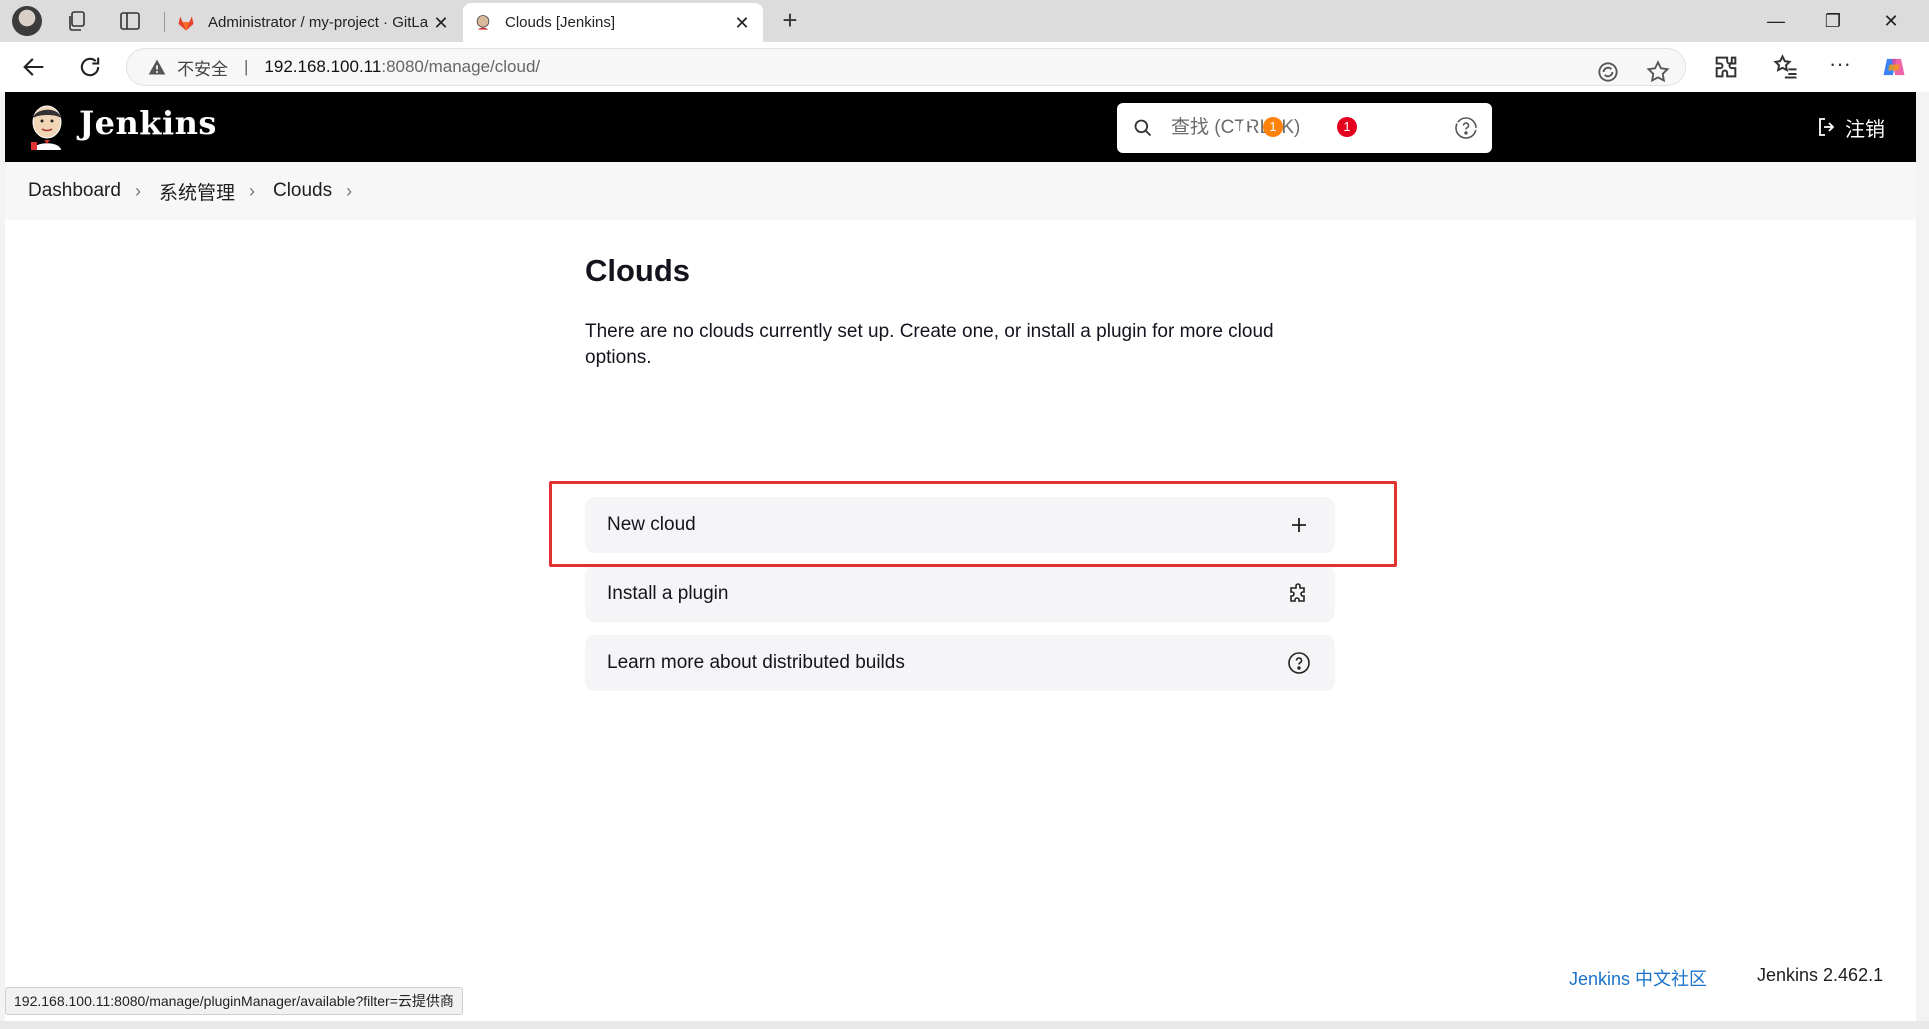 The height and width of the screenshot is (1029, 1929). I want to click on profile-avatar, so click(27, 21).